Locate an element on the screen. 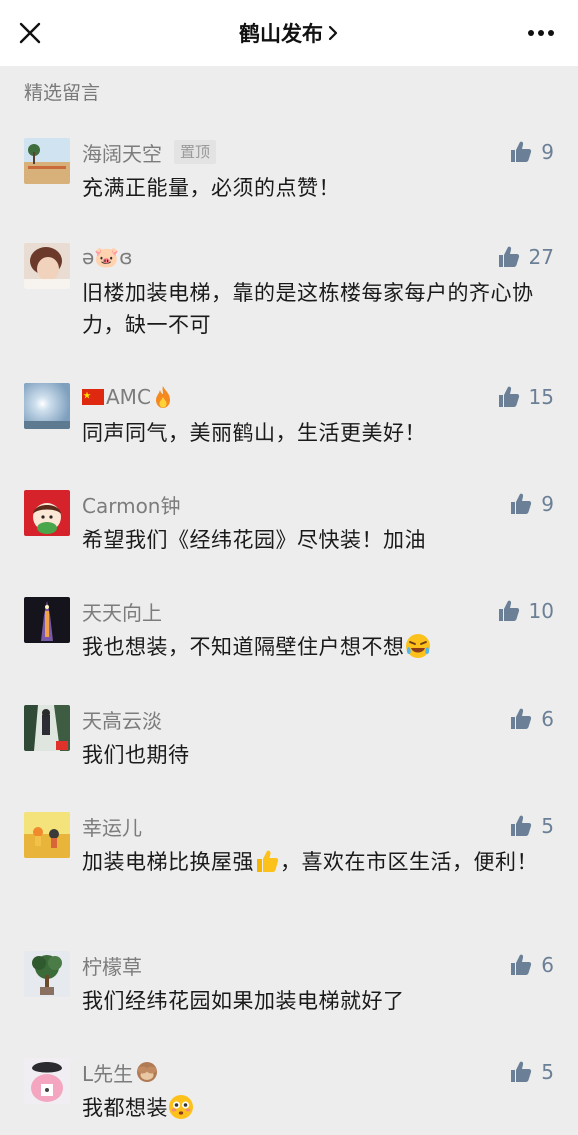  like-button: 10 is located at coordinates (525, 611).